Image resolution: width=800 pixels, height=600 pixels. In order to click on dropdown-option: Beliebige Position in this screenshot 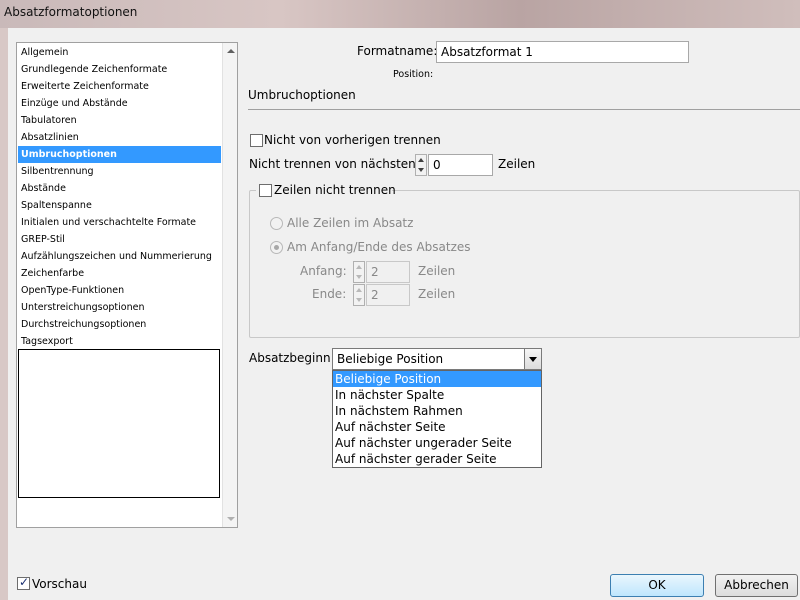, I will do `click(437, 379)`.